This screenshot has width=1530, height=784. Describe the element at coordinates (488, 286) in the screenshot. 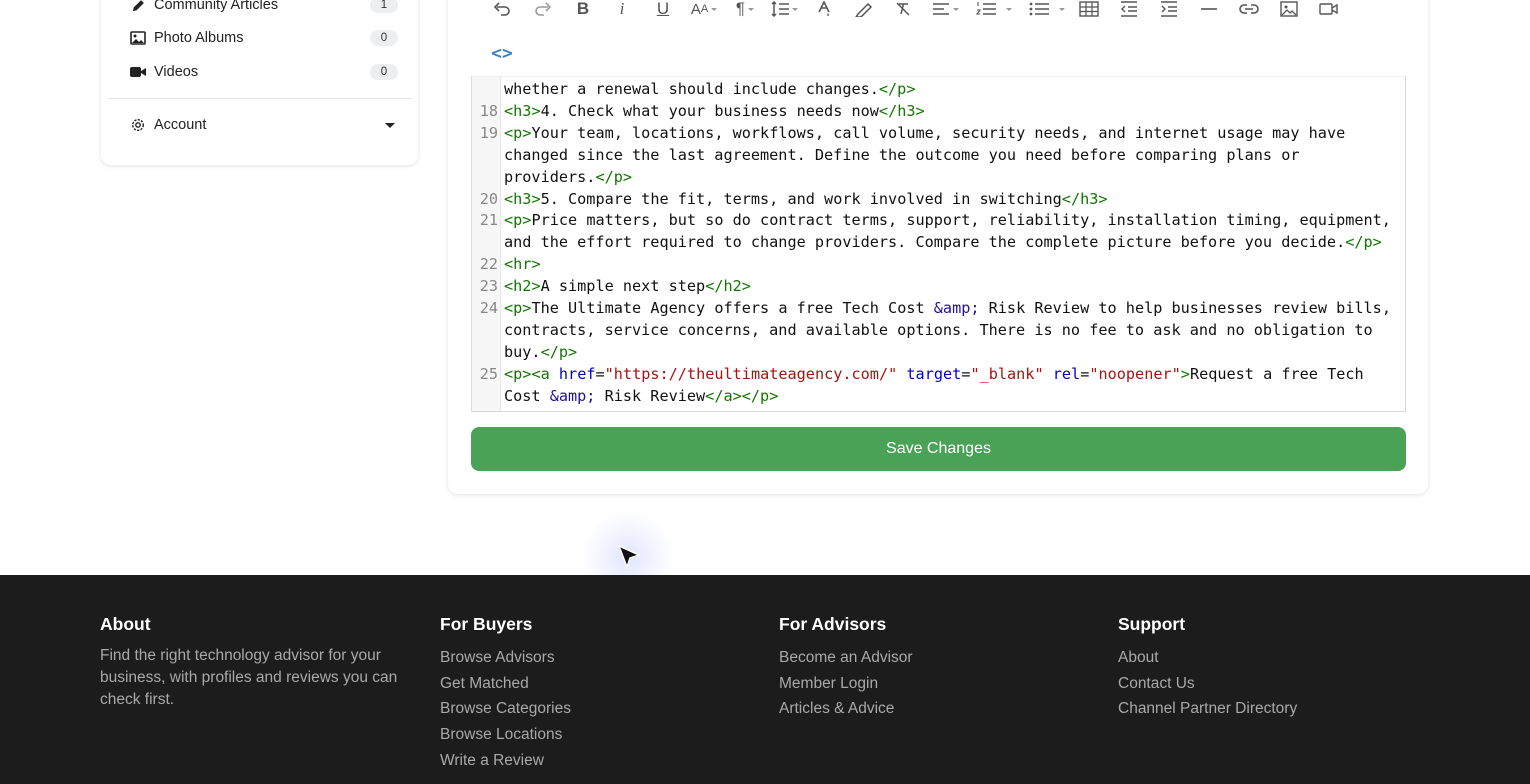

I see `line-number: 23` at that location.